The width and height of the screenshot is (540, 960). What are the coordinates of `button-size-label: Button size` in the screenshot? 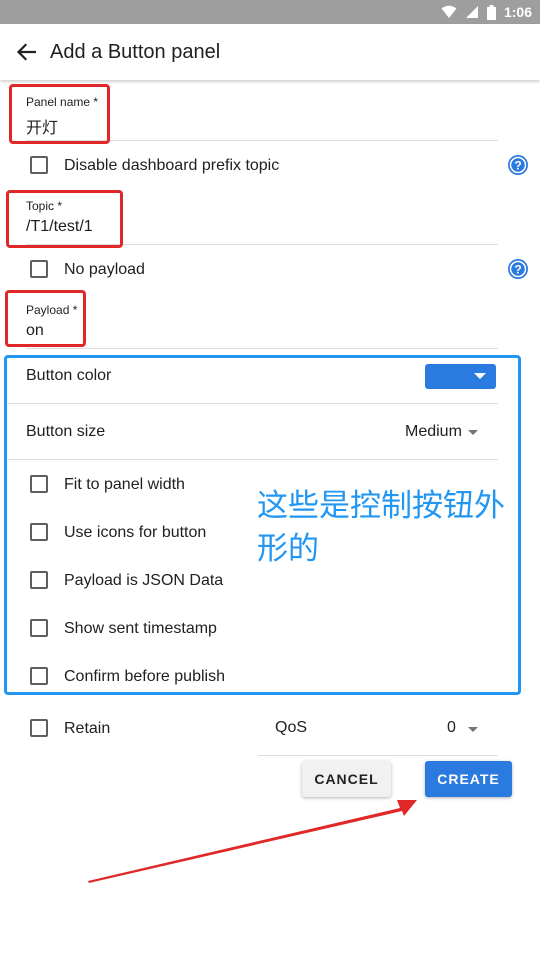 It's located at (66, 431).